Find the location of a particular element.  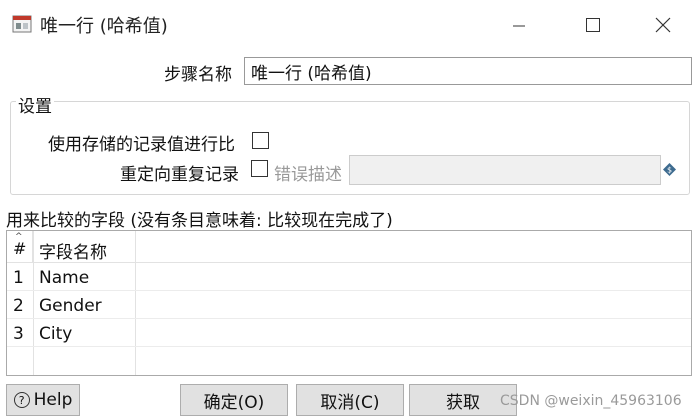

fields-caption: 用来比较的字段 (没有条目意味着: 比较现在完成了) is located at coordinates (199, 221).